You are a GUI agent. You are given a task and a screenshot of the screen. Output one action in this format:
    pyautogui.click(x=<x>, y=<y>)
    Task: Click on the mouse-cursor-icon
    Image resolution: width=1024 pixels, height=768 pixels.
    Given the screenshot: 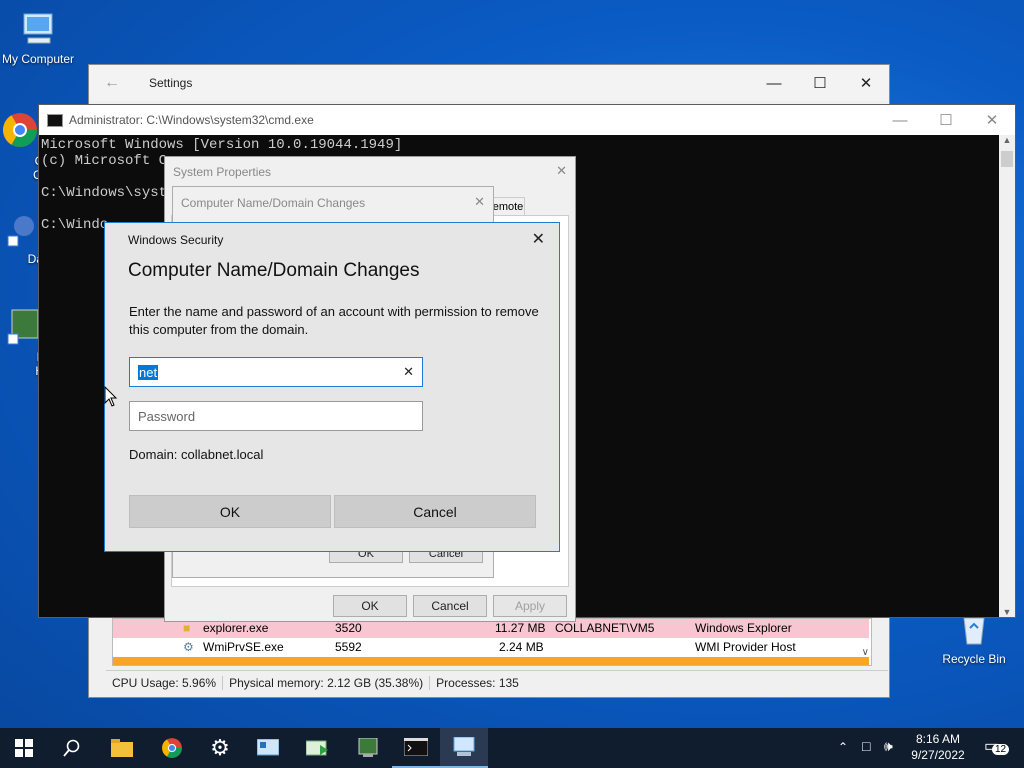 What is the action you would take?
    pyautogui.click(x=111, y=398)
    